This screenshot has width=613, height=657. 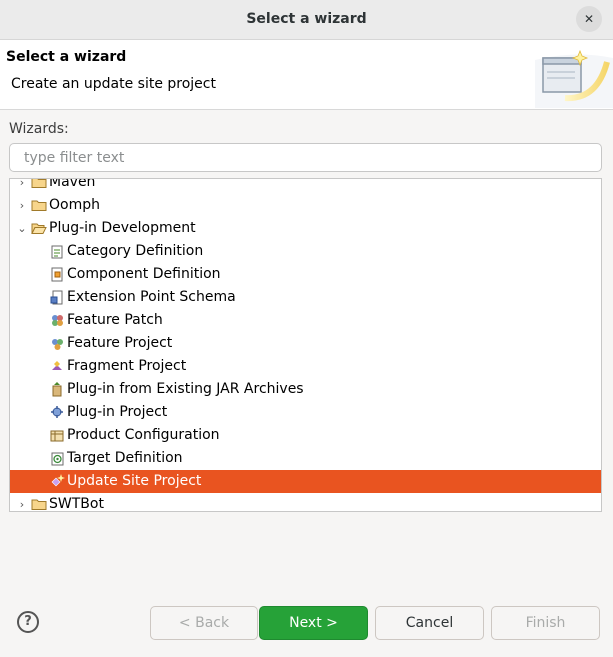 What do you see at coordinates (305, 228) in the screenshot?
I see `tree-item-plugin-development: ⌄ Plug-in Development` at bounding box center [305, 228].